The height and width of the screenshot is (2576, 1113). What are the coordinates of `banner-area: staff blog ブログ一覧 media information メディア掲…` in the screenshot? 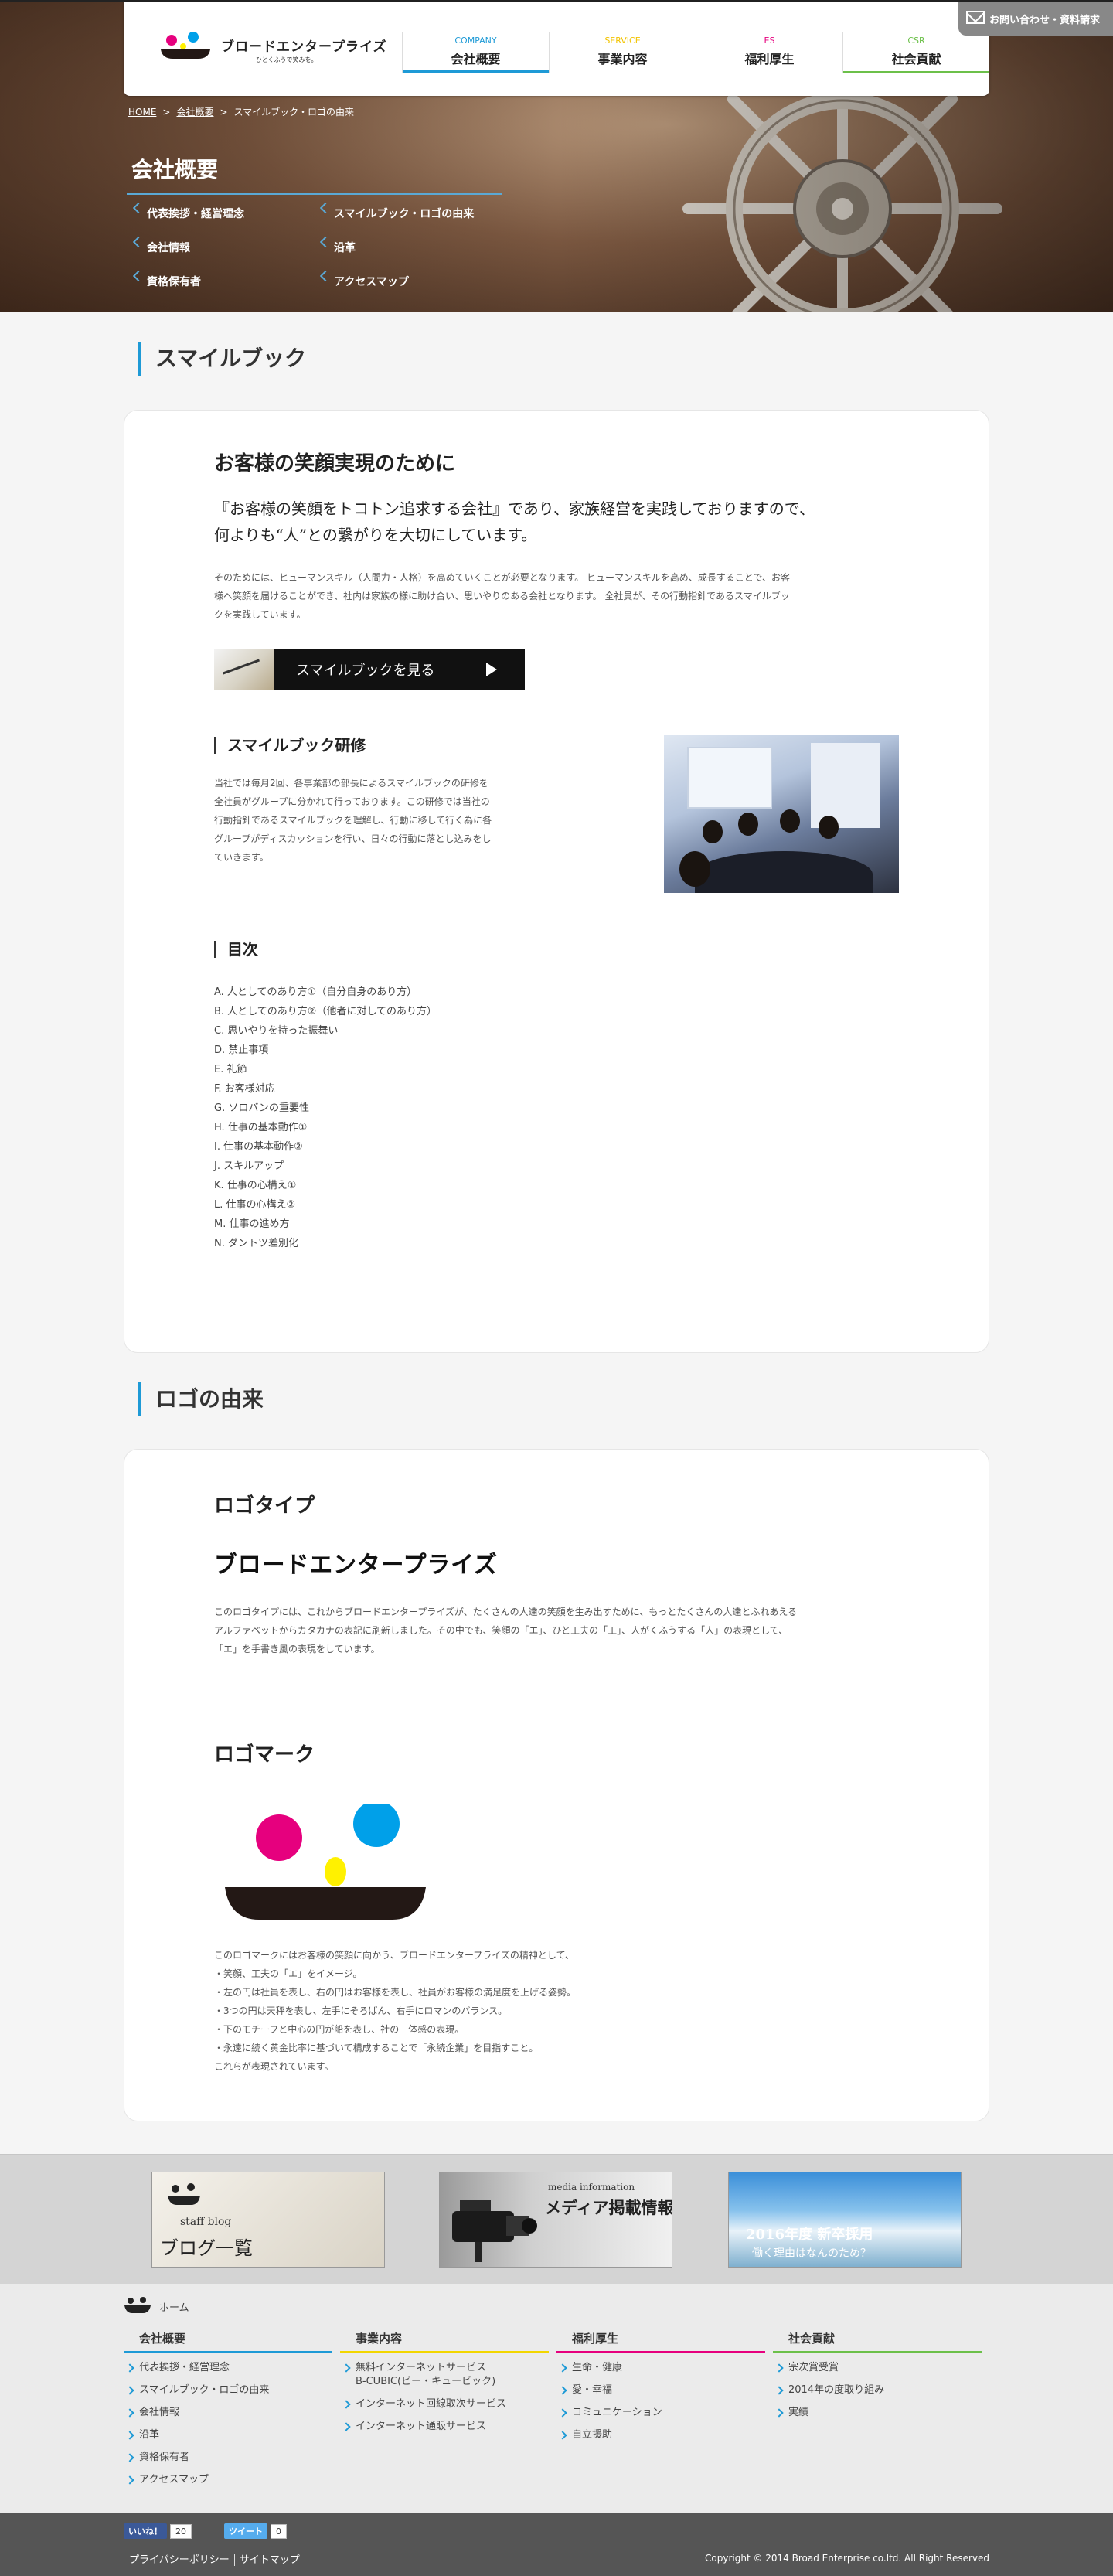 It's located at (556, 2219).